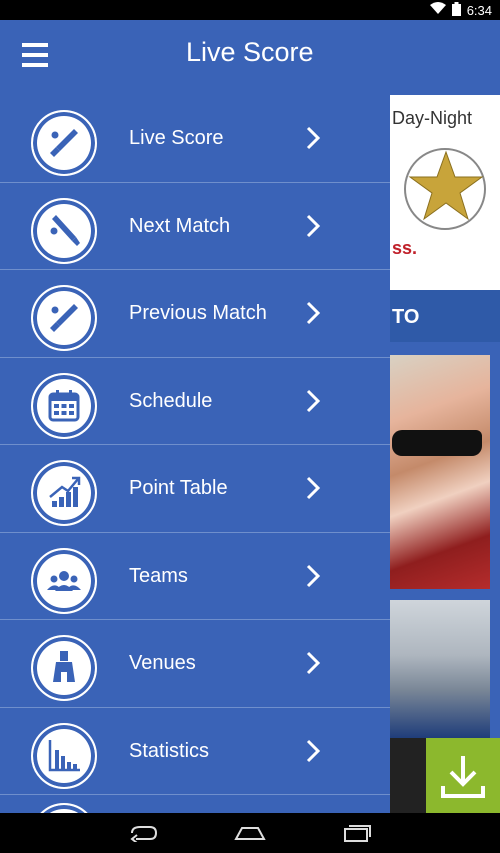 The image size is (500, 853). I want to click on menu-item-label: Statistics, so click(169, 750).